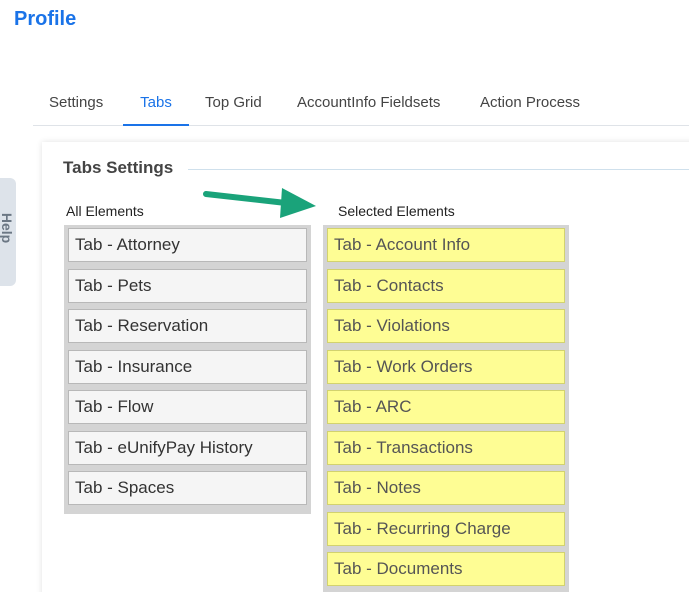 This screenshot has width=689, height=592. What do you see at coordinates (118, 167) in the screenshot?
I see `section-title: Tabs Settings` at bounding box center [118, 167].